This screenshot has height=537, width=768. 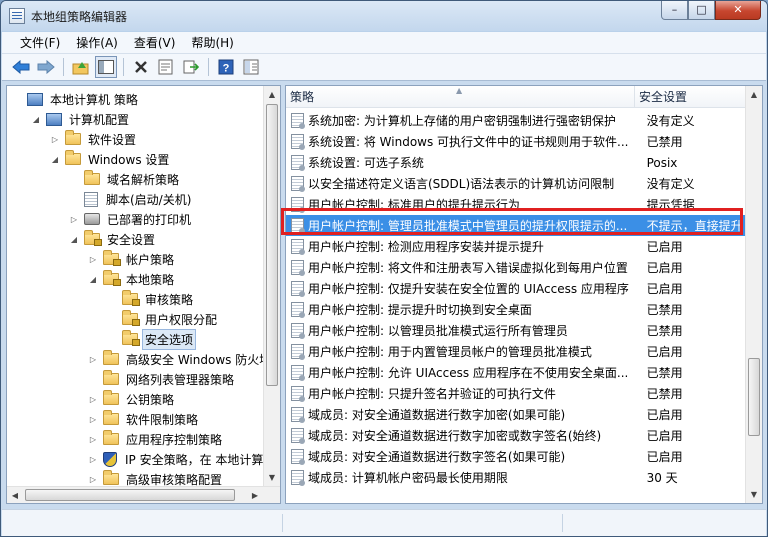 What do you see at coordinates (131, 259) in the screenshot?
I see `tree-item: ▷ 帐户策略` at bounding box center [131, 259].